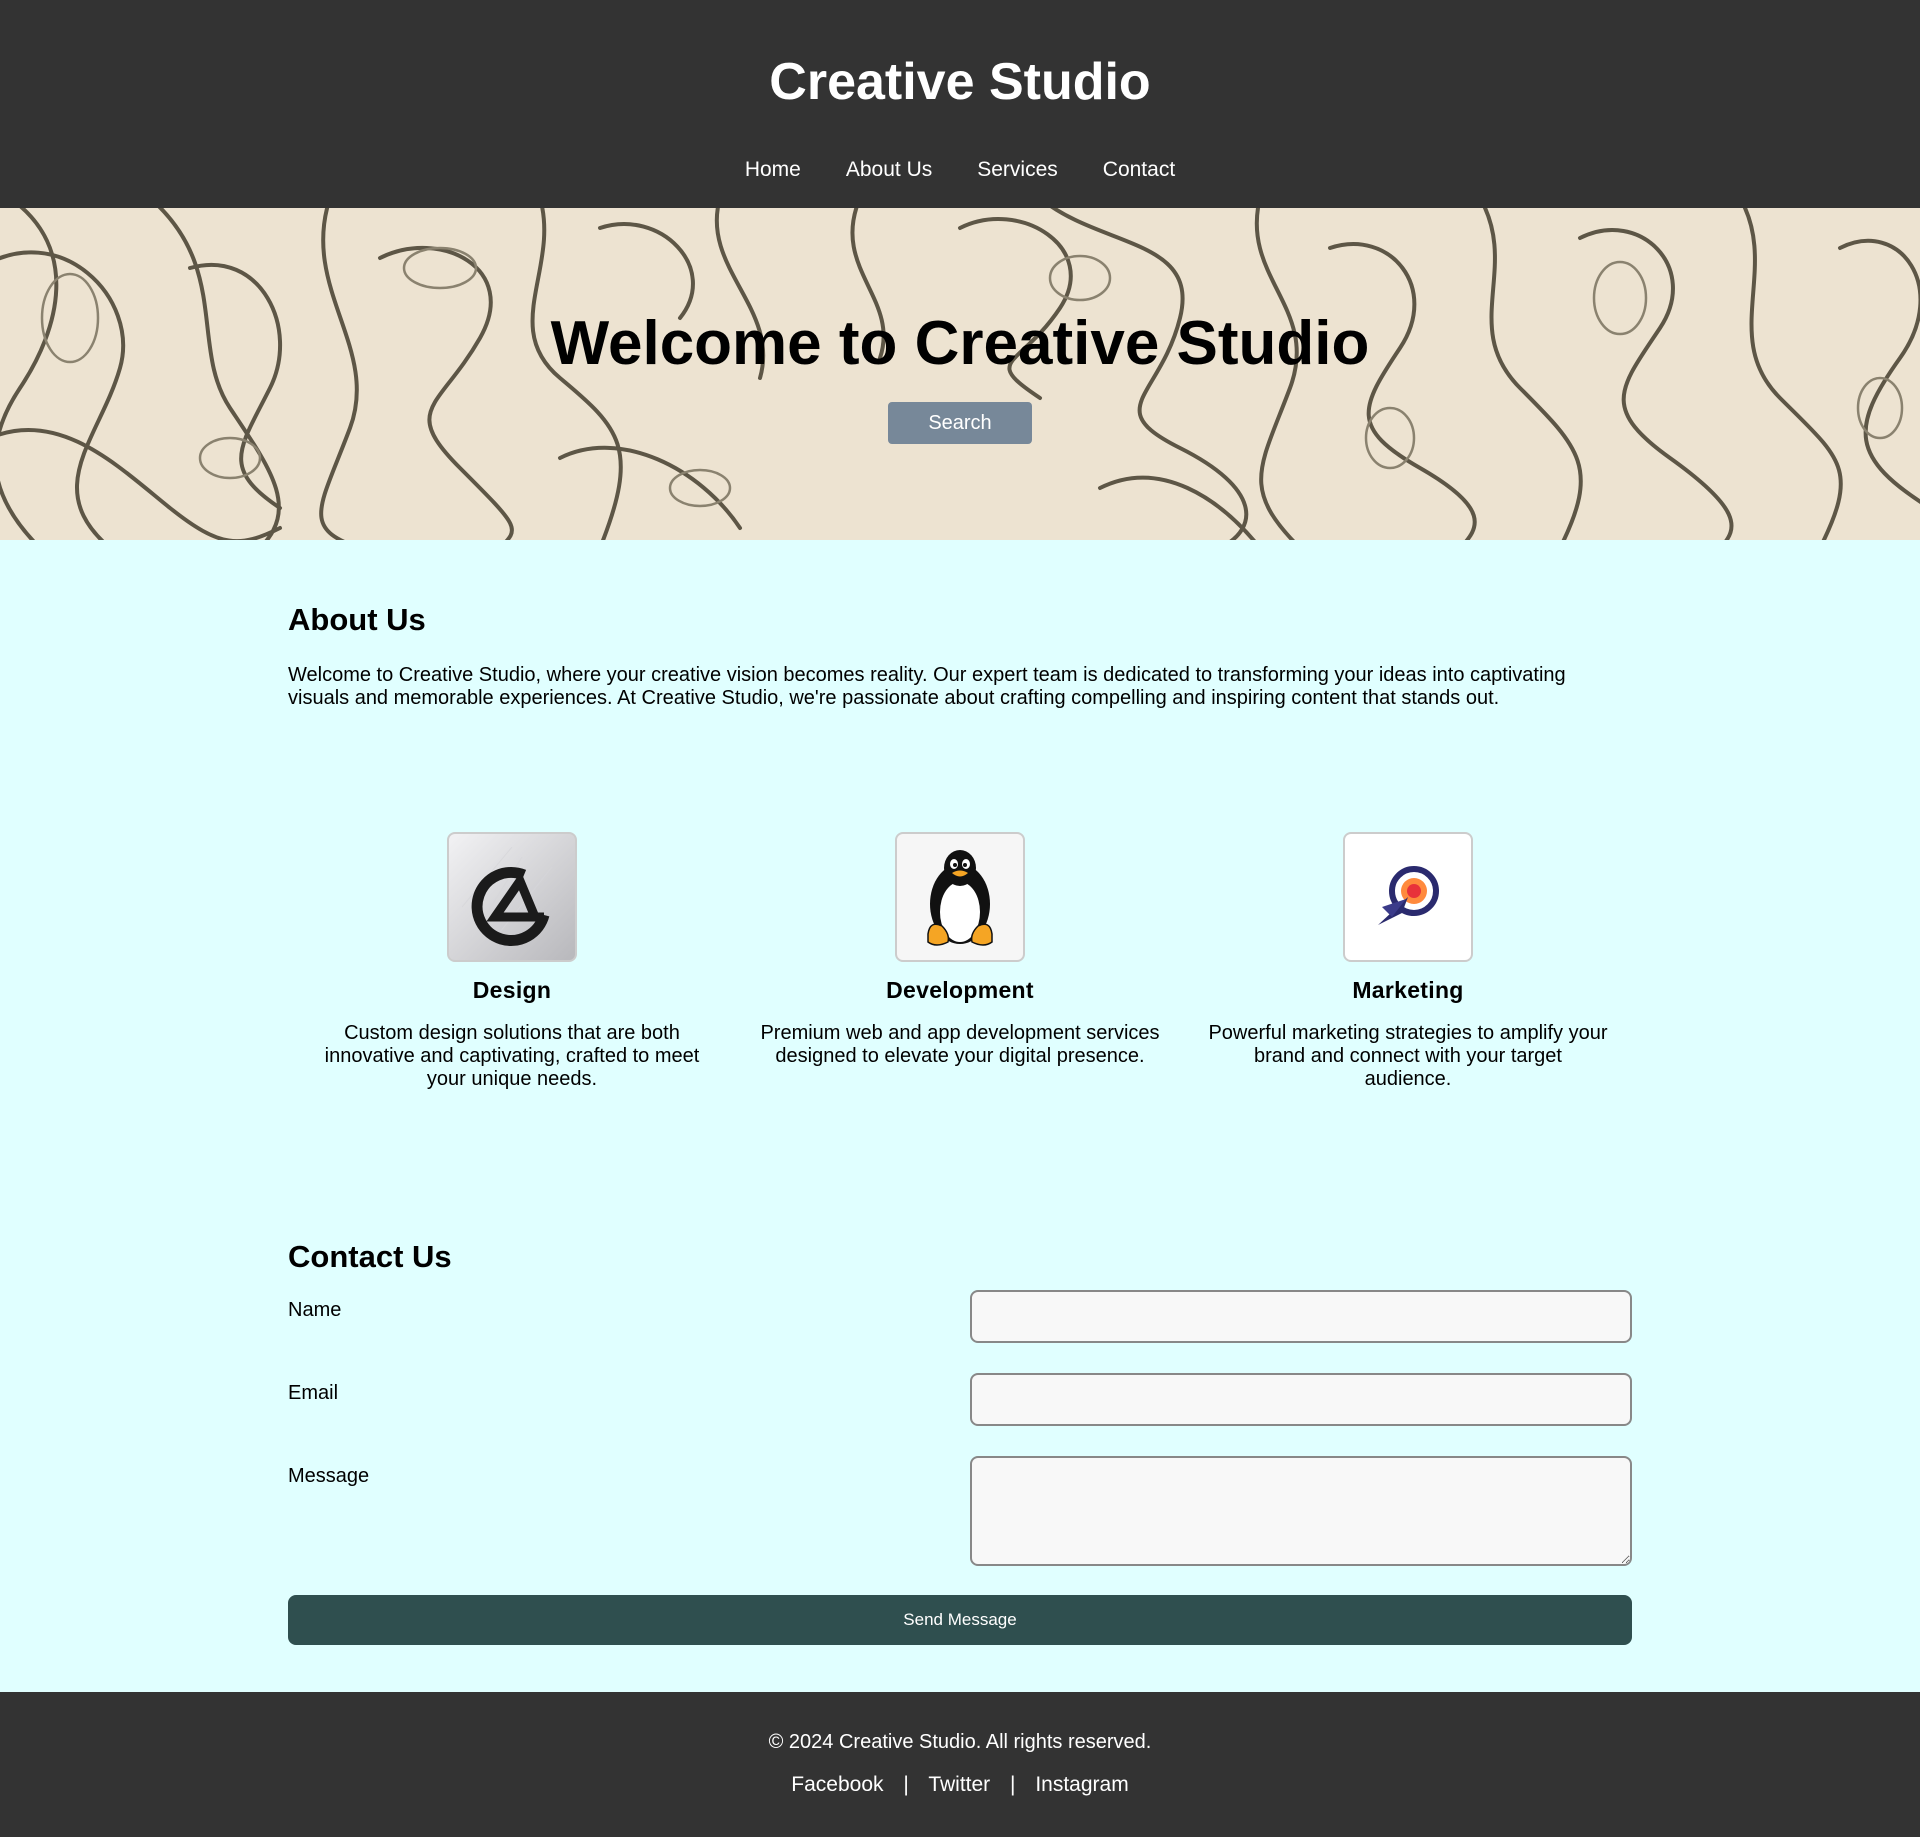  Describe the element at coordinates (960, 170) in the screenshot. I see `main-nav: Home About Us Services Contact` at that location.